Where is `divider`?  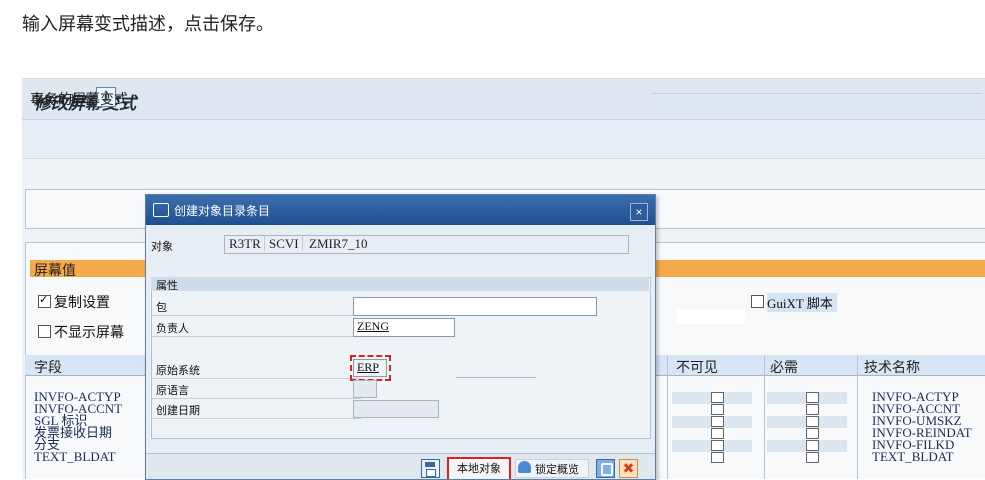
divider is located at coordinates (496, 377).